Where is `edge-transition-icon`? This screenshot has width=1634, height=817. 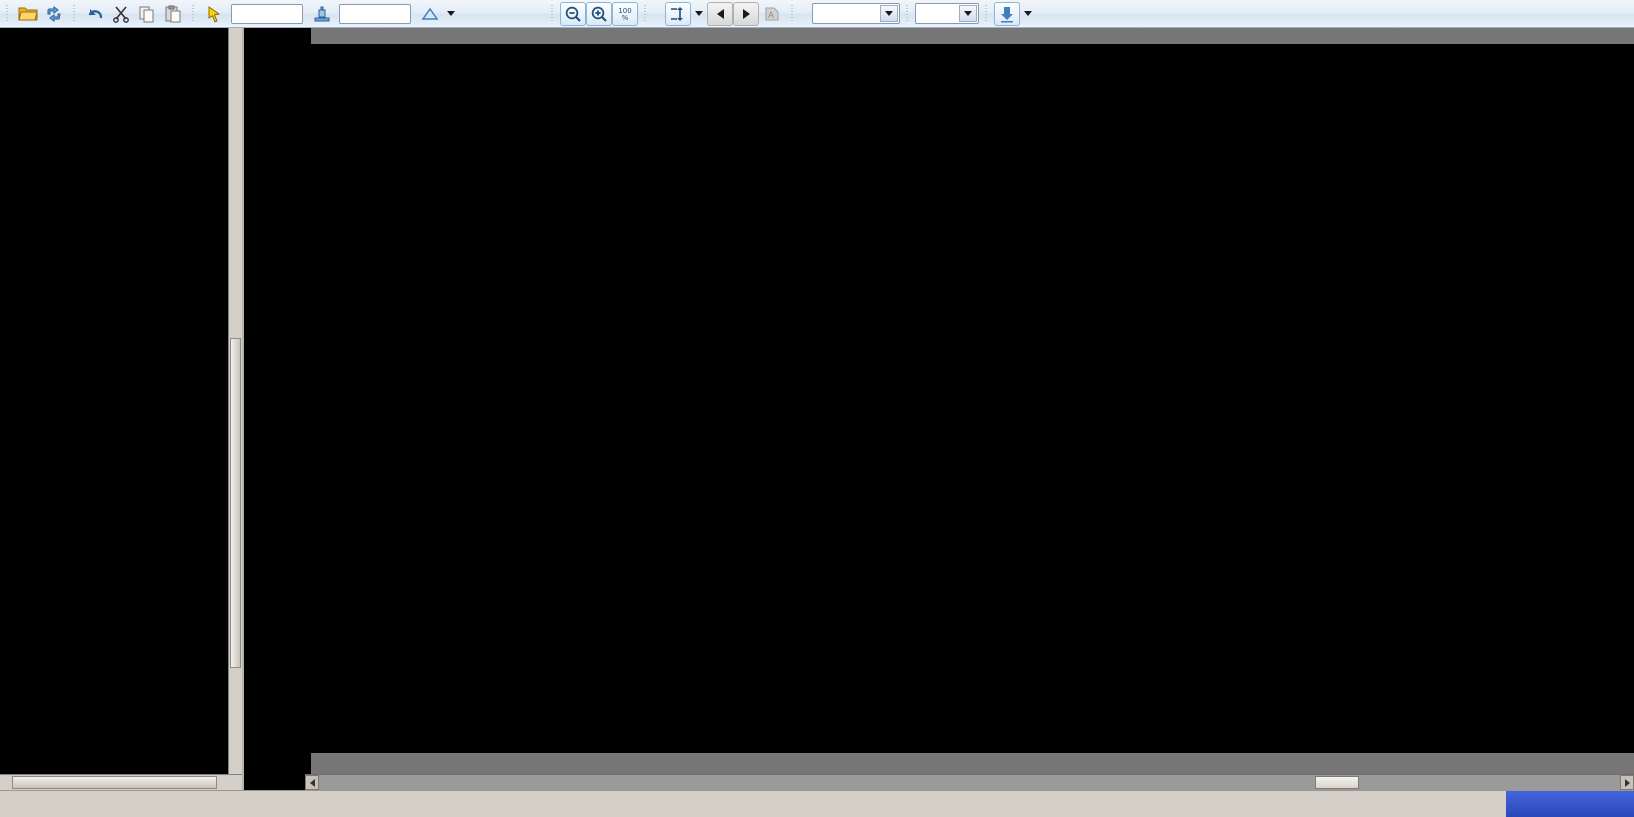
edge-transition-icon is located at coordinates (678, 13).